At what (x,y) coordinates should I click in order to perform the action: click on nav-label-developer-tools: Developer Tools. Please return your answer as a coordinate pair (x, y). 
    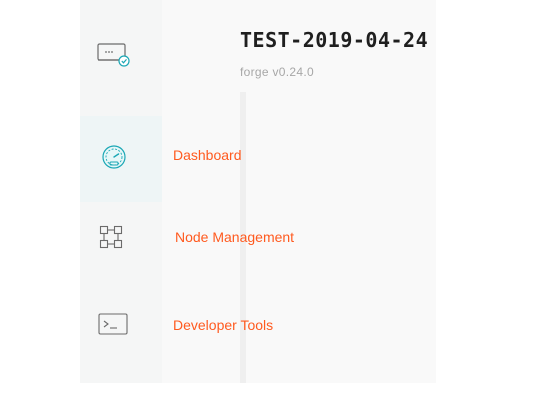
    Looking at the image, I should click on (223, 325).